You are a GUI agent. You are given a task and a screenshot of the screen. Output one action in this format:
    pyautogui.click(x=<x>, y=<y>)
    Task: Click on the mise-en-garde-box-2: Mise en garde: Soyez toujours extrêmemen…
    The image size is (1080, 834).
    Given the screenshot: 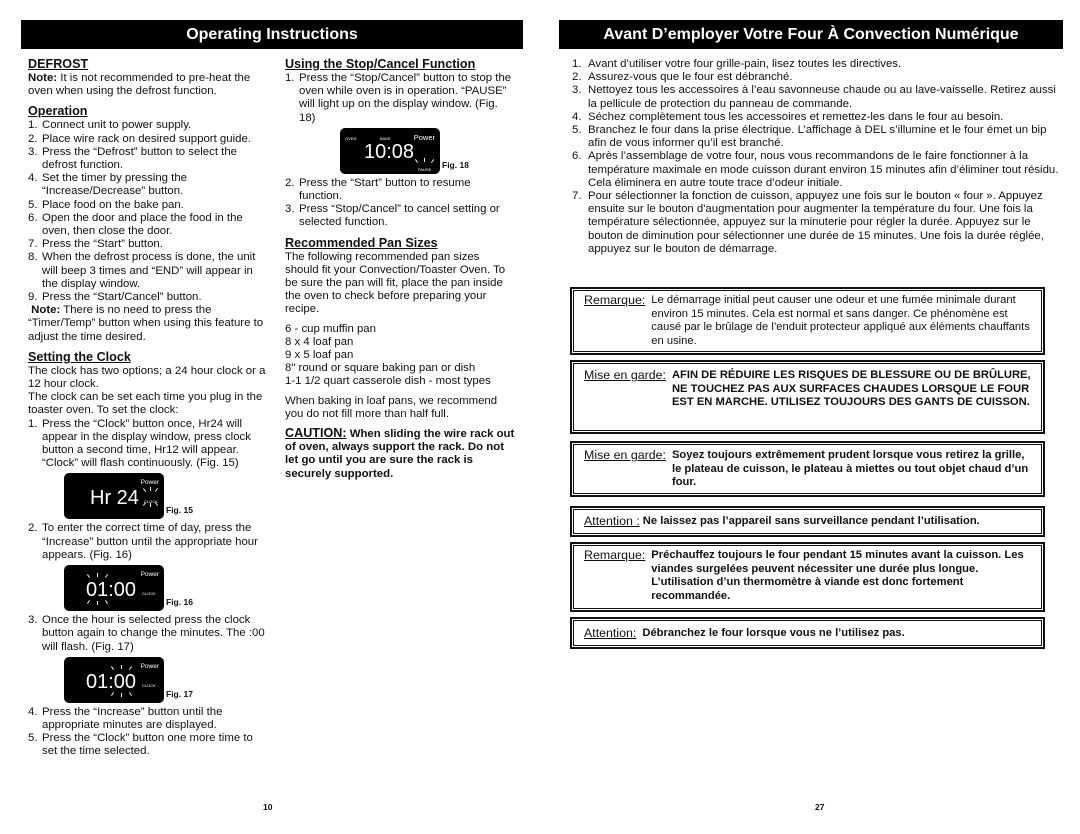 What is the action you would take?
    pyautogui.click(x=807, y=469)
    